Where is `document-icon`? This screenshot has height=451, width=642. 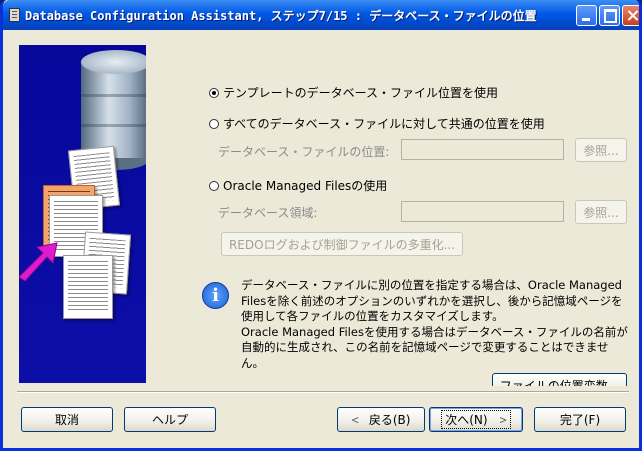 document-icon is located at coordinates (88, 287).